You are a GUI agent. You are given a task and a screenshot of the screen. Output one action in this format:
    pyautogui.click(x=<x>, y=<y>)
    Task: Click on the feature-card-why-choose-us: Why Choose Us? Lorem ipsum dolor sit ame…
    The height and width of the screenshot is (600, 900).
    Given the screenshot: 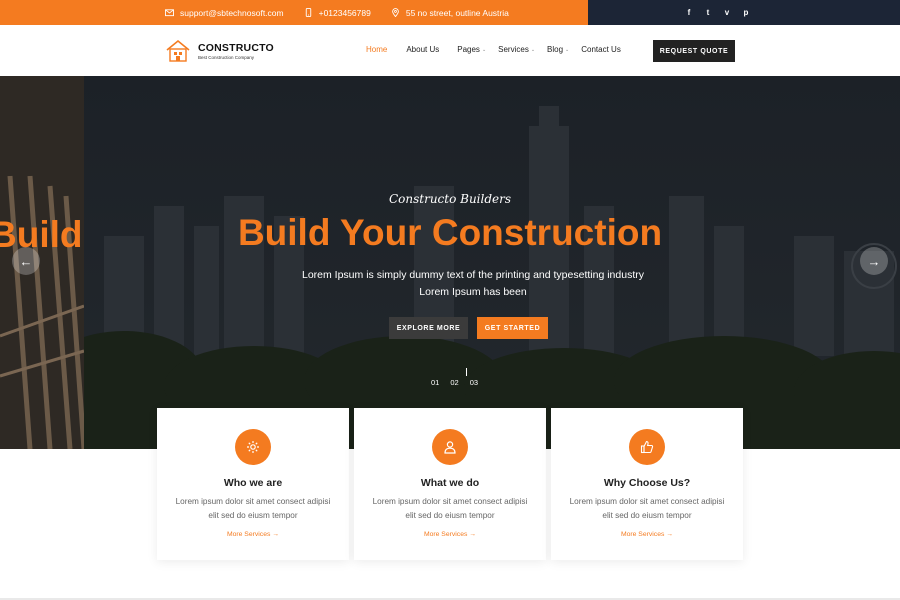 What is the action you would take?
    pyautogui.click(x=647, y=484)
    